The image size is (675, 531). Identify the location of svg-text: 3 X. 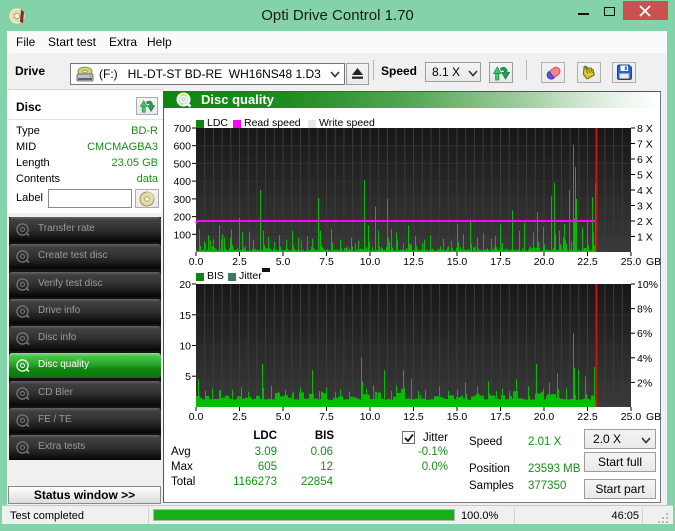
(645, 207).